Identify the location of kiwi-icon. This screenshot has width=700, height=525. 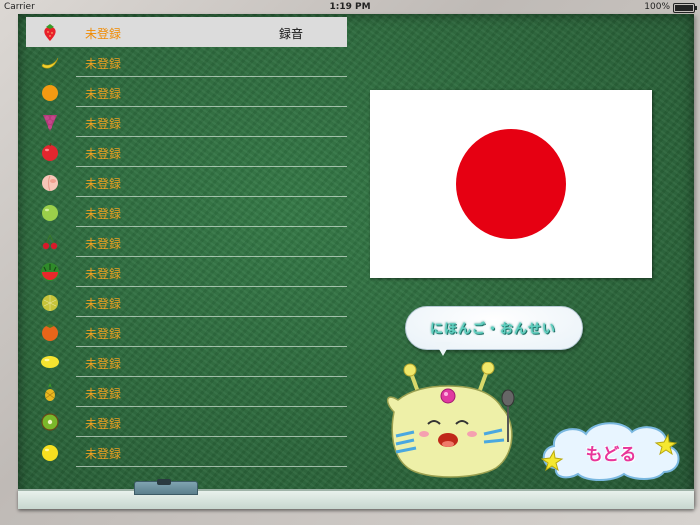
(50, 422).